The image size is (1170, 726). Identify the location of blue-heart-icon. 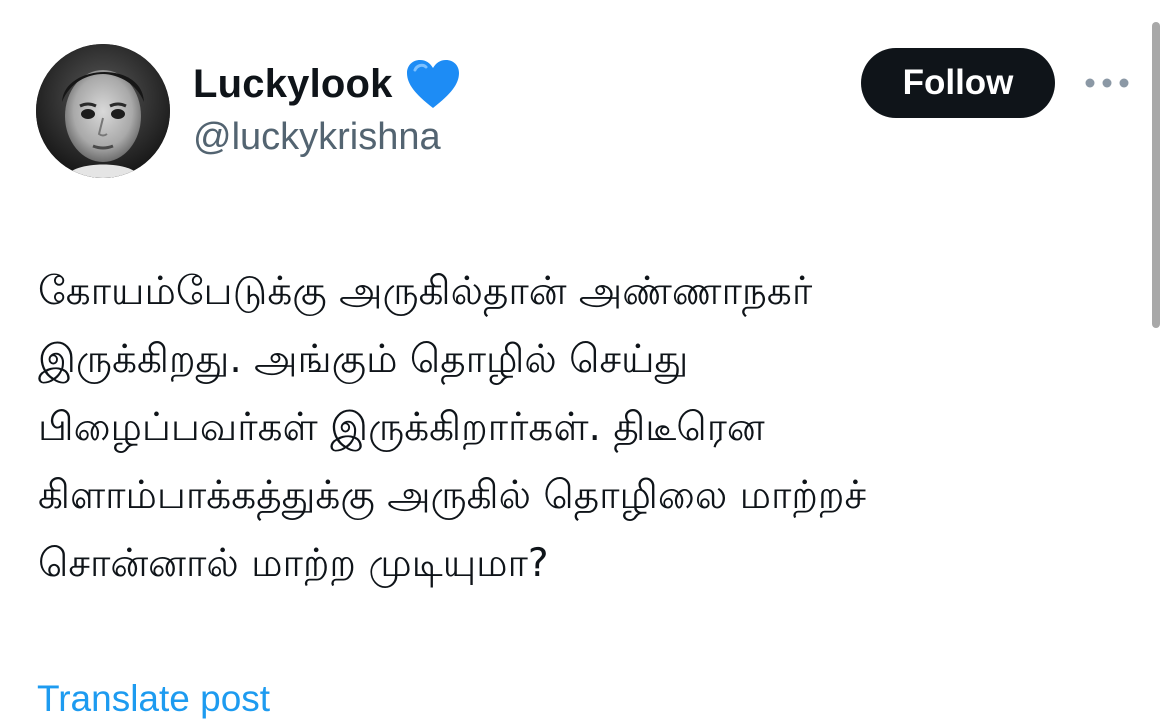
(433, 84).